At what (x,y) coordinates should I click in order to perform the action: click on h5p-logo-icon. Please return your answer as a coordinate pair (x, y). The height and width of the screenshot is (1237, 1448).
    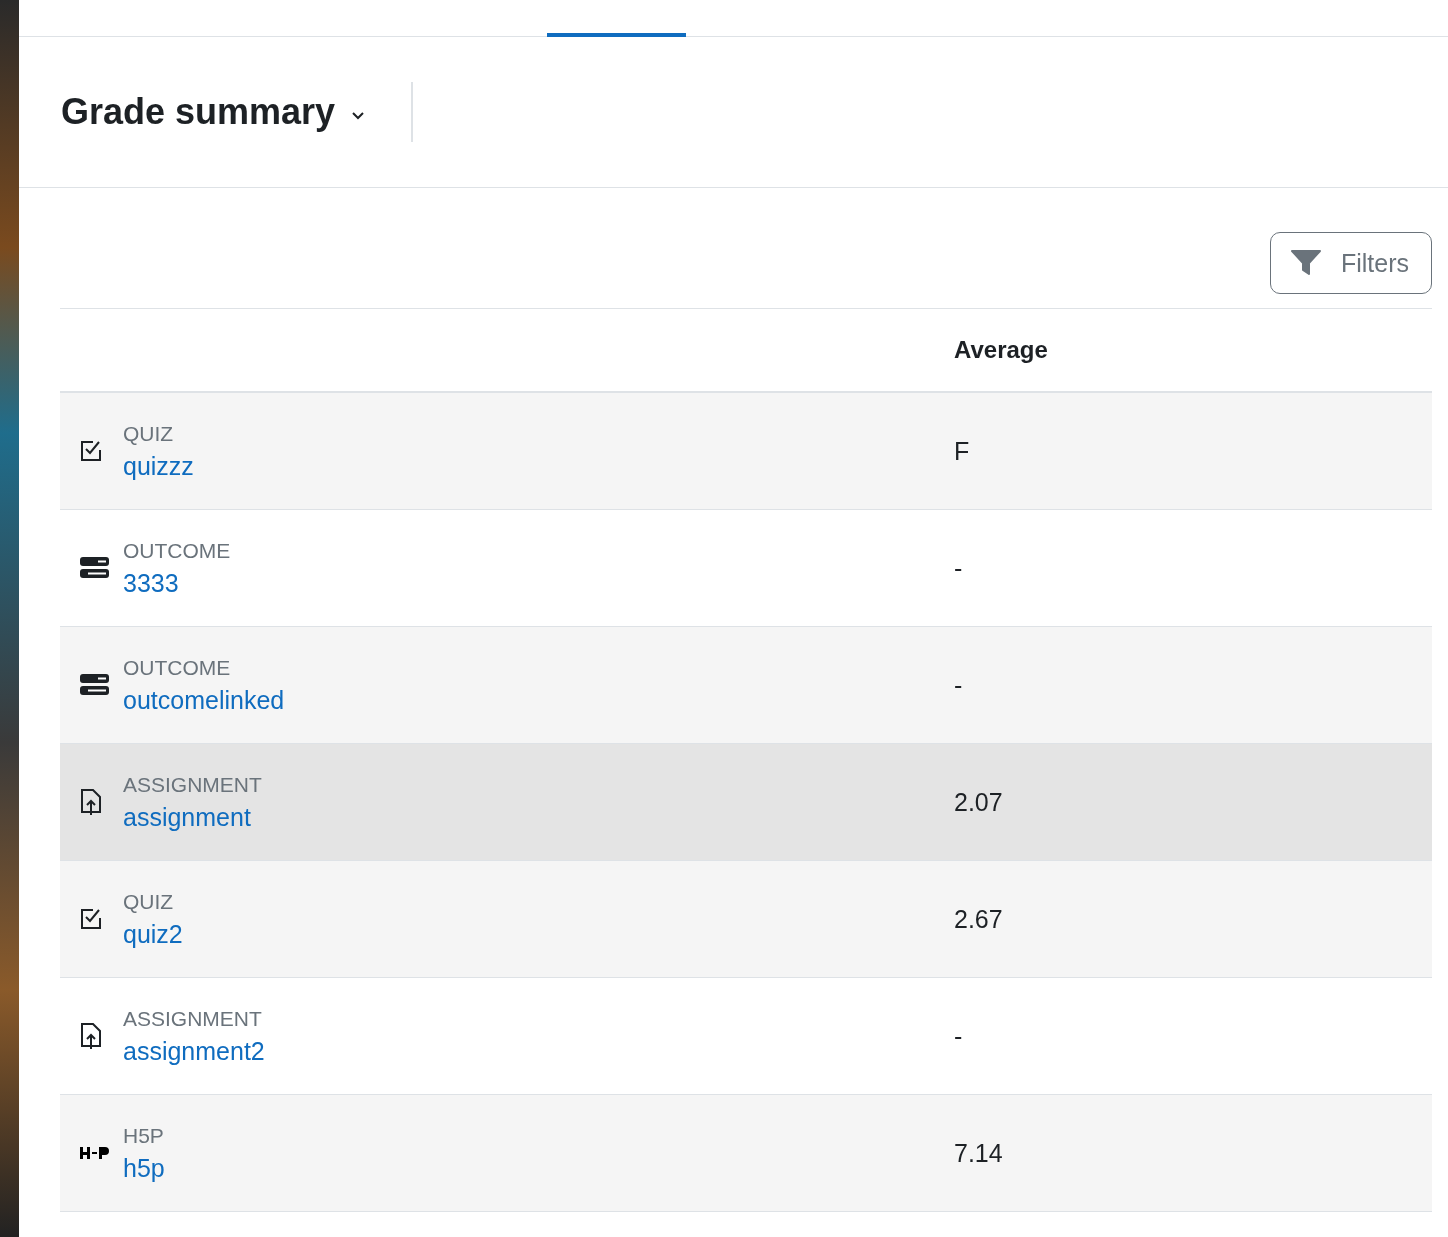
    Looking at the image, I should click on (94, 1153).